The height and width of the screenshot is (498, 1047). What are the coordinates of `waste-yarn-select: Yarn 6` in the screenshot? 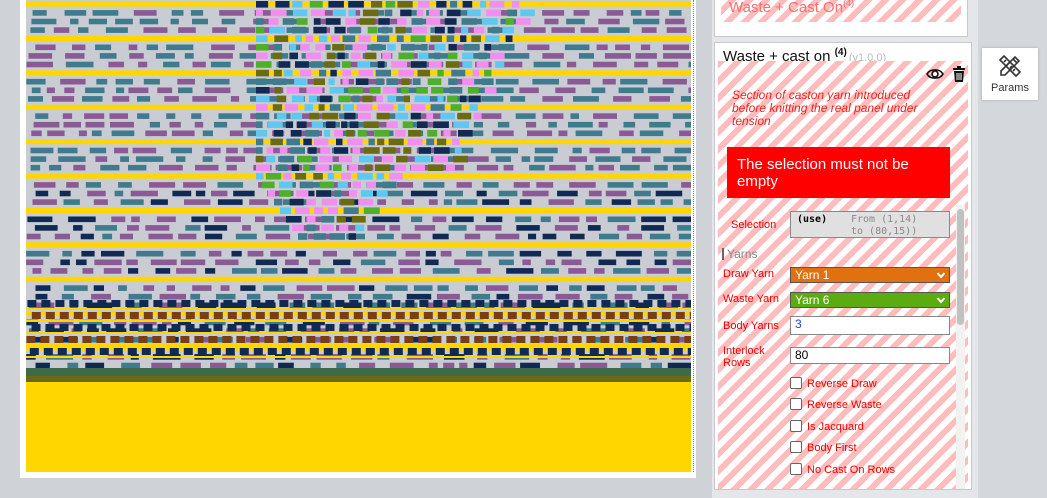 It's located at (870, 300).